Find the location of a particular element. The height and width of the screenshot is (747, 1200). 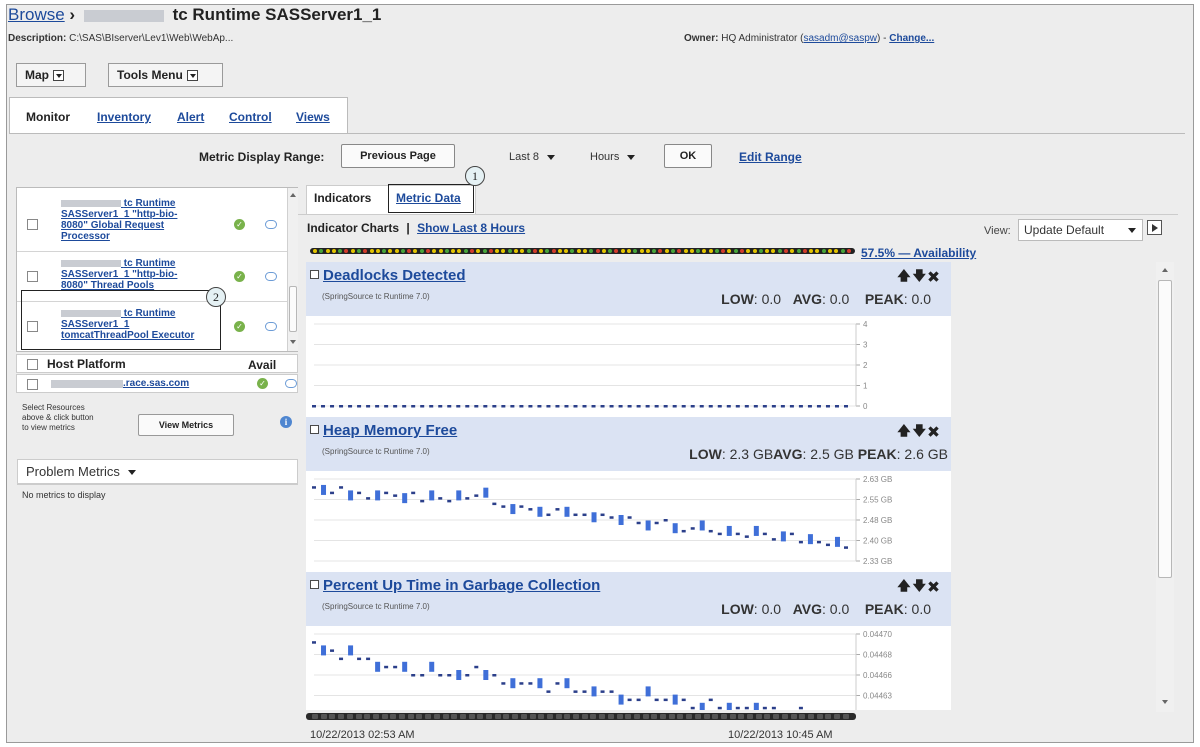

host-row: .race.sas.com ✓ is located at coordinates (157, 383).